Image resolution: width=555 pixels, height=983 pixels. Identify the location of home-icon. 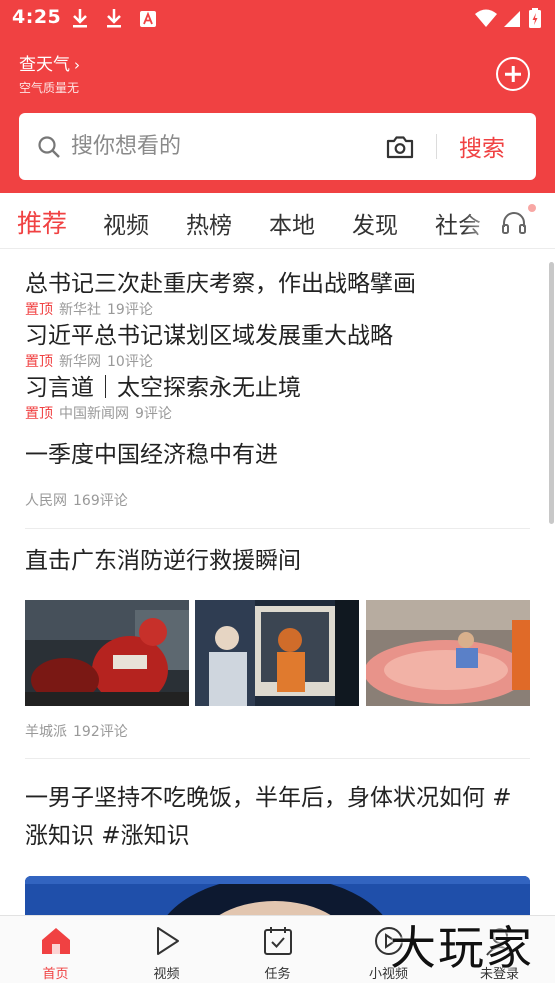
(56, 941).